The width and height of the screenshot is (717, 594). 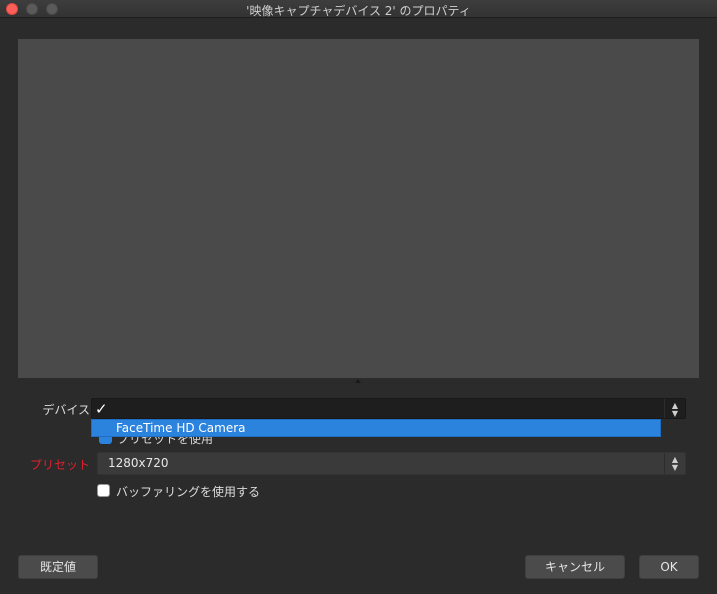 What do you see at coordinates (376, 428) in the screenshot?
I see `device-dropdown-list: FaceTime HD Camera` at bounding box center [376, 428].